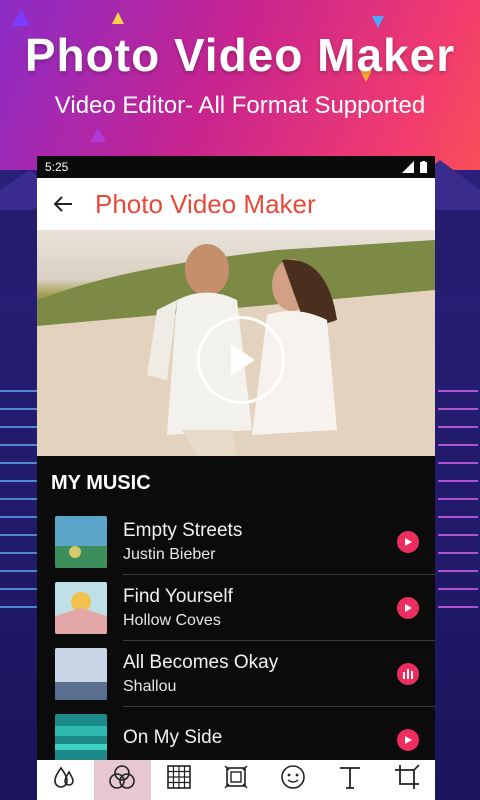  Describe the element at coordinates (240, 105) in the screenshot. I see `promo-subtitle: Video Editor- All Format Supported` at that location.